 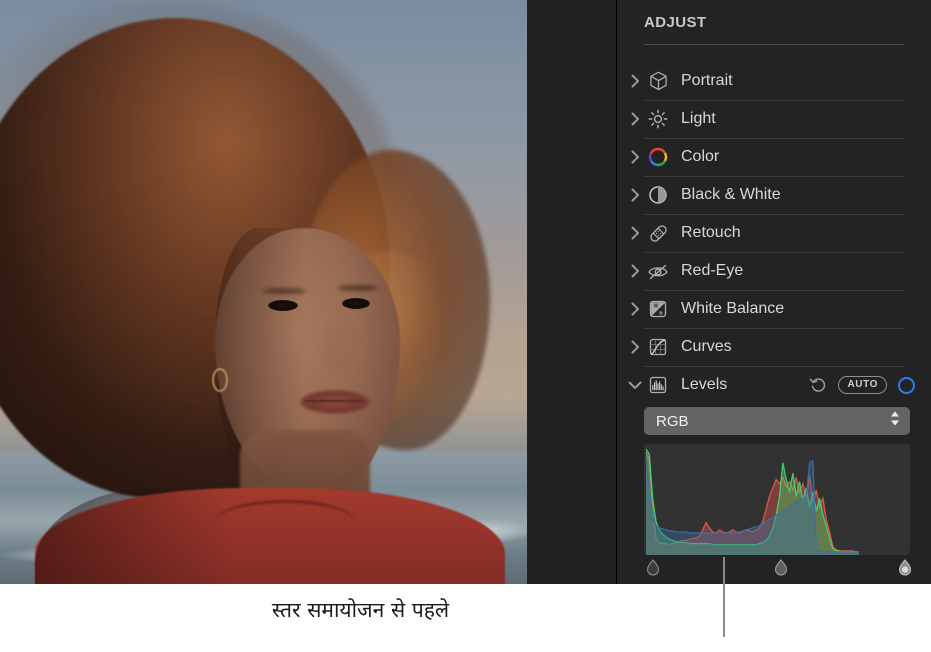 I want to click on levels-histogram, so click(x=777, y=499).